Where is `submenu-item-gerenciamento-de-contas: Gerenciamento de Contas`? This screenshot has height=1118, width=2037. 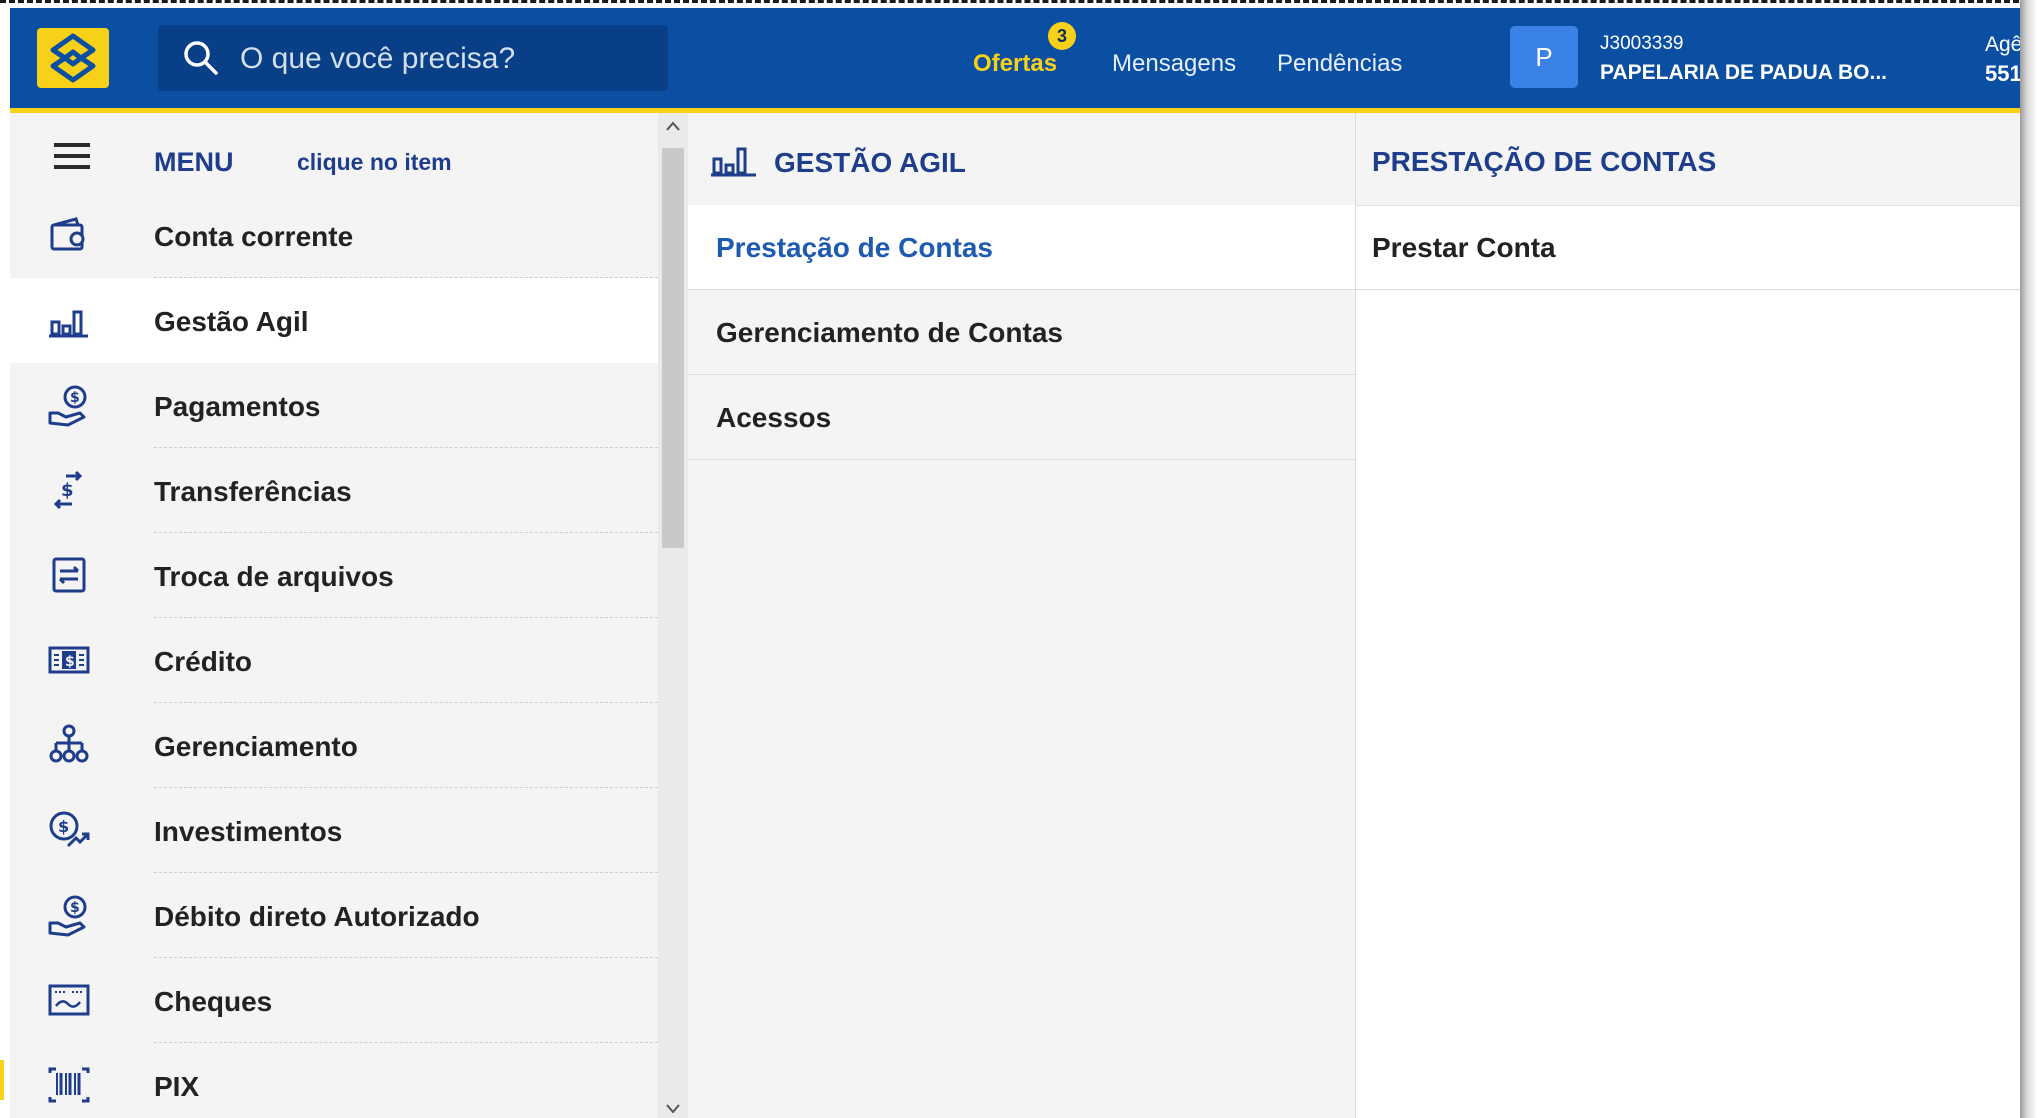 submenu-item-gerenciamento-de-contas: Gerenciamento de Contas is located at coordinates (1021, 332).